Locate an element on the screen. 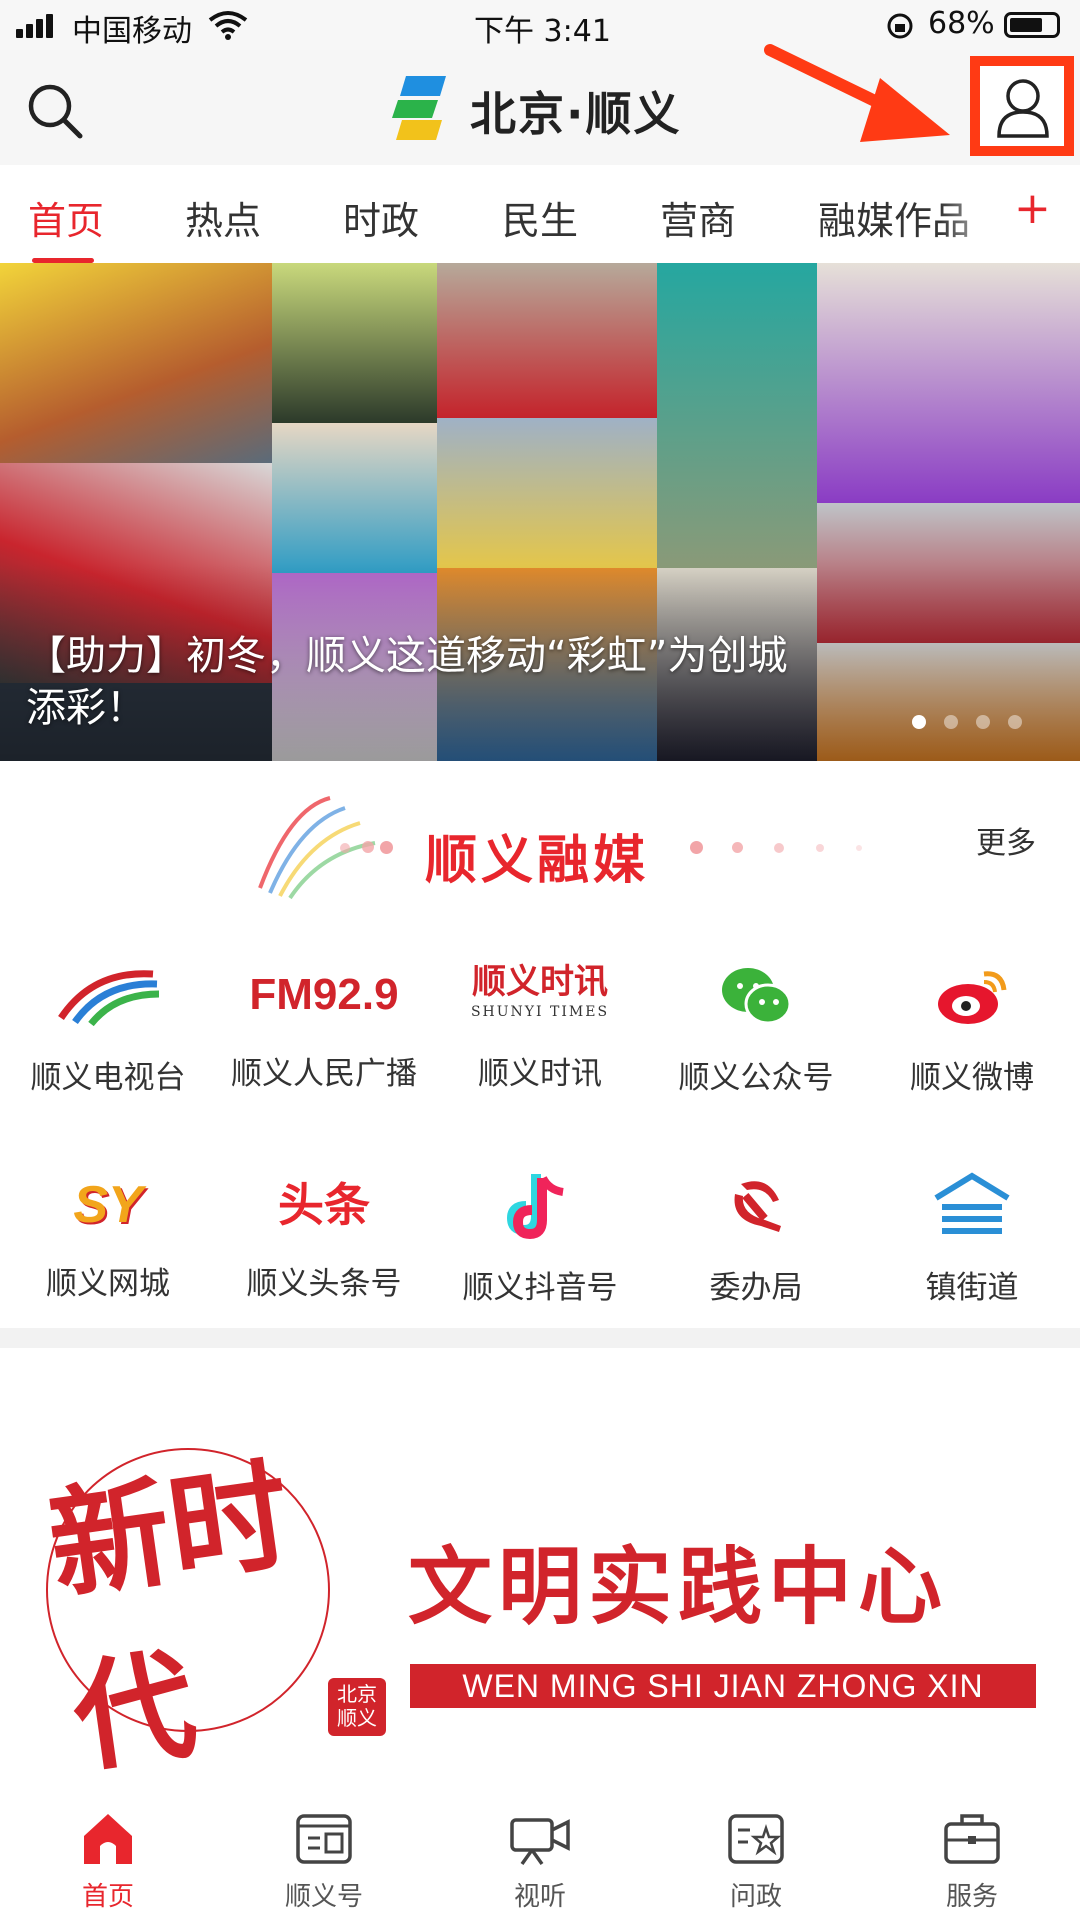 The height and width of the screenshot is (1920, 1080). carousel-dot-active is located at coordinates (919, 722).